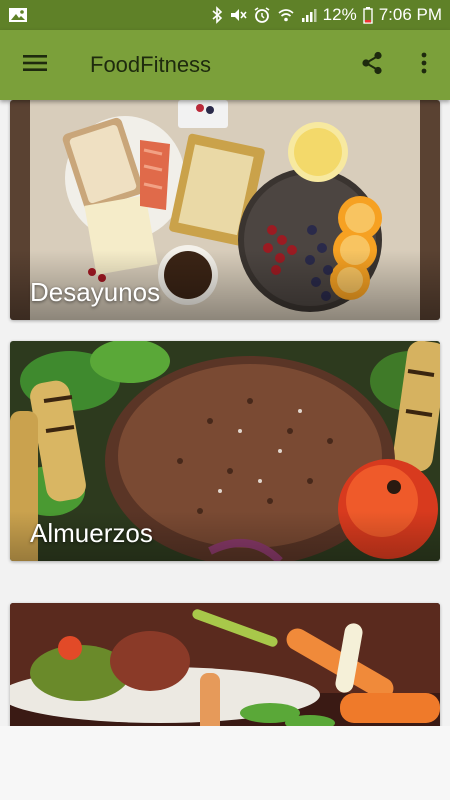 The image size is (450, 800). What do you see at coordinates (95, 292) in the screenshot?
I see `category-label: Desayunos` at bounding box center [95, 292].